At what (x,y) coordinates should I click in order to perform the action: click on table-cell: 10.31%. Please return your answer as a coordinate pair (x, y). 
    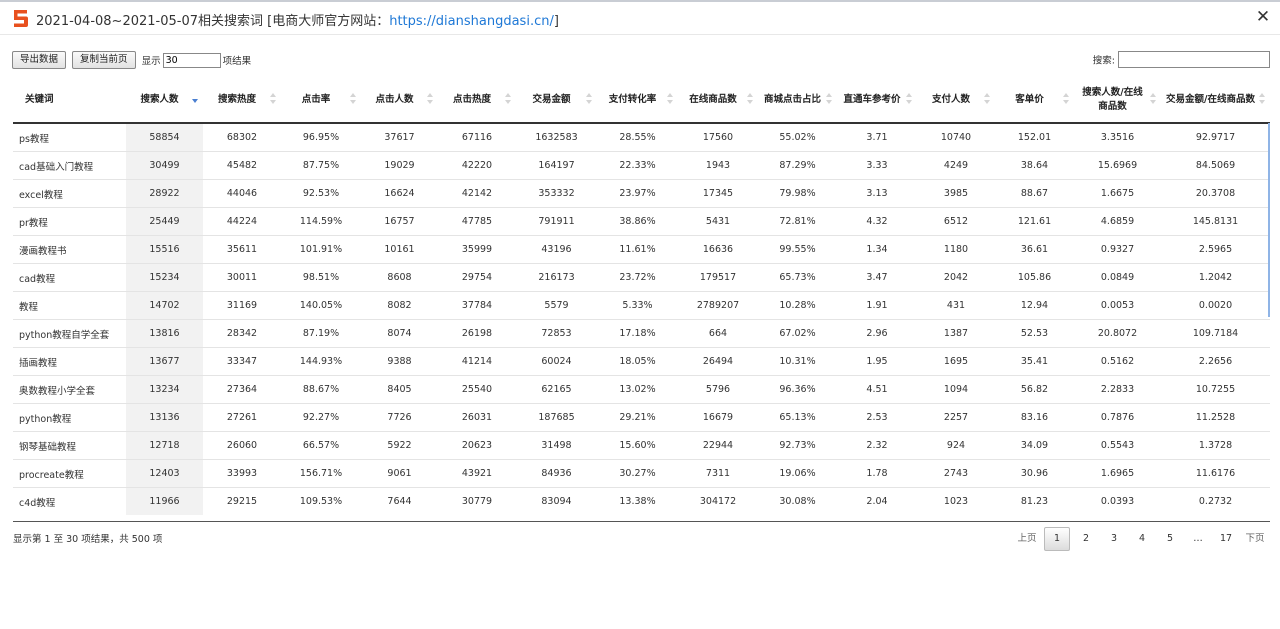
    Looking at the image, I should click on (797, 361).